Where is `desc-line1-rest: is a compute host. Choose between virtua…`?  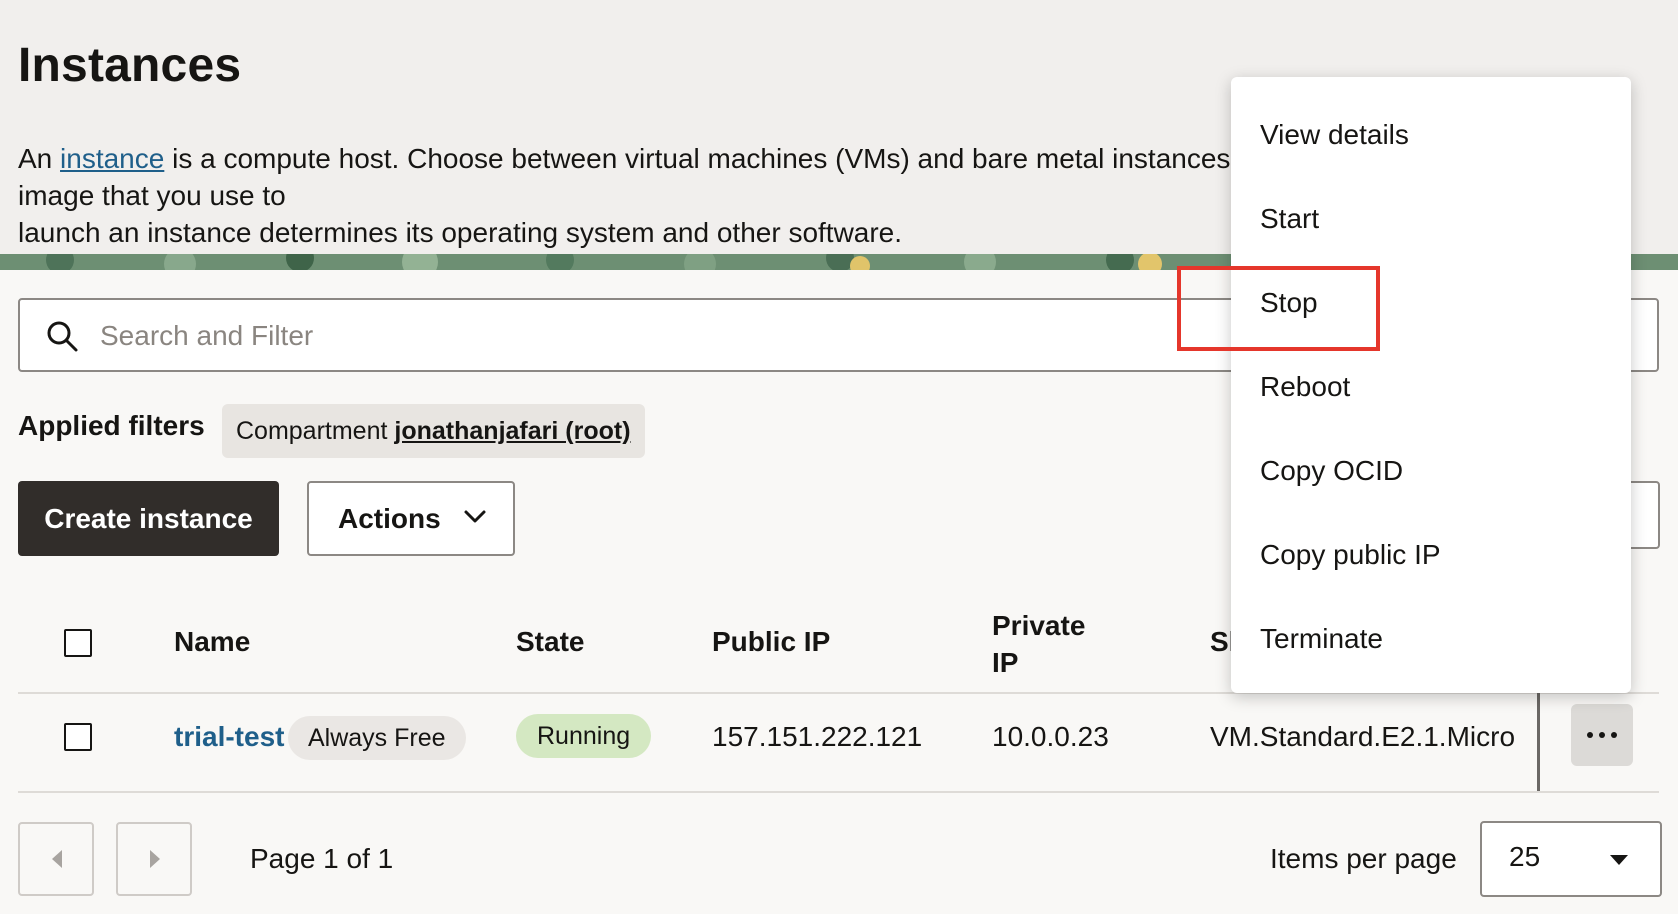 desc-line1-rest: is a compute host. Choose between virtua… is located at coordinates (656, 177).